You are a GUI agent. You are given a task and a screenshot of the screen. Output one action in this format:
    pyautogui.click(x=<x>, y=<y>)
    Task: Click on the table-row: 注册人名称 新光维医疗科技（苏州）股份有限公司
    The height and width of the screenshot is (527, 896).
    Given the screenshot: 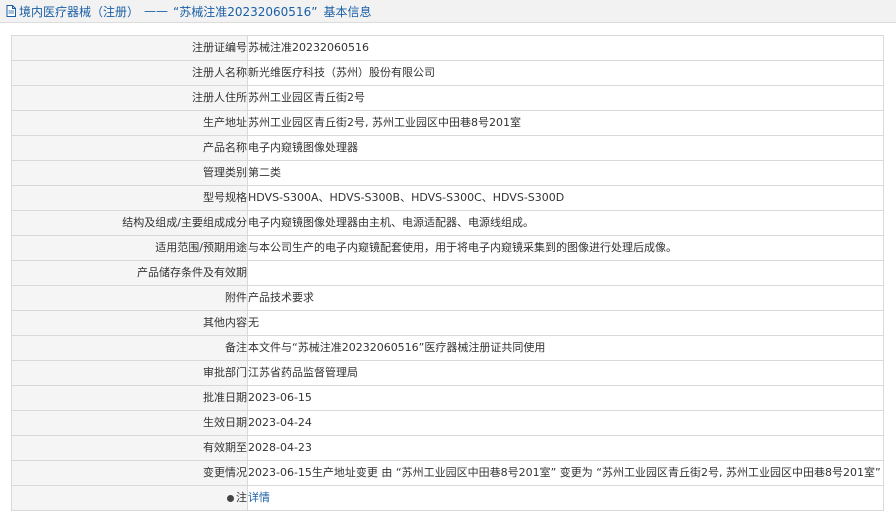 What is the action you would take?
    pyautogui.click(x=447, y=73)
    